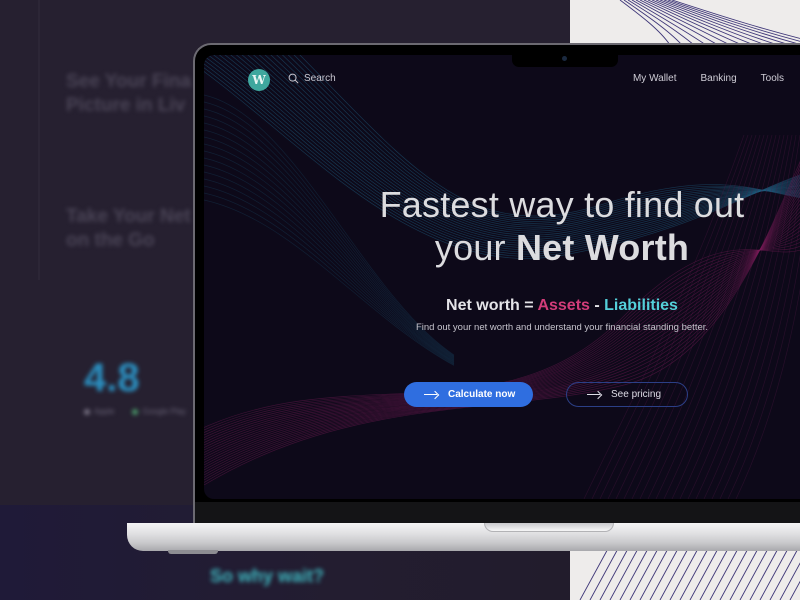 The width and height of the screenshot is (800, 600). I want to click on calculate-now-button: Calculate now, so click(468, 394).